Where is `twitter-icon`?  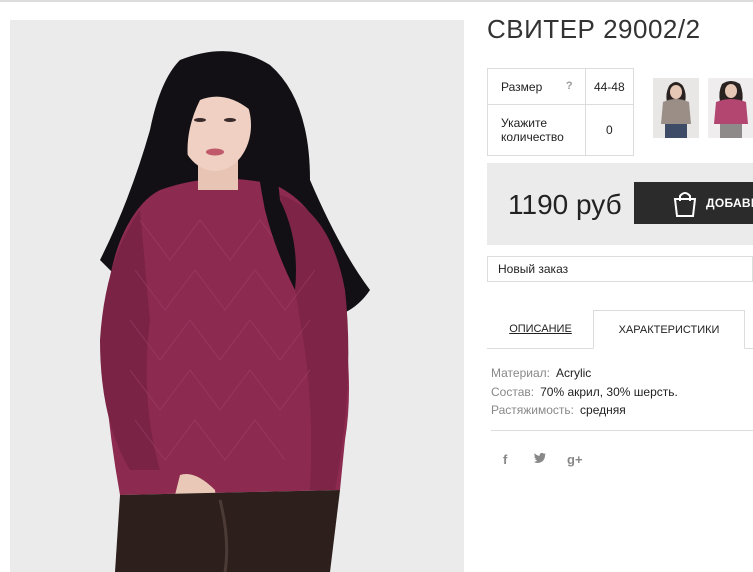 twitter-icon is located at coordinates (540, 459).